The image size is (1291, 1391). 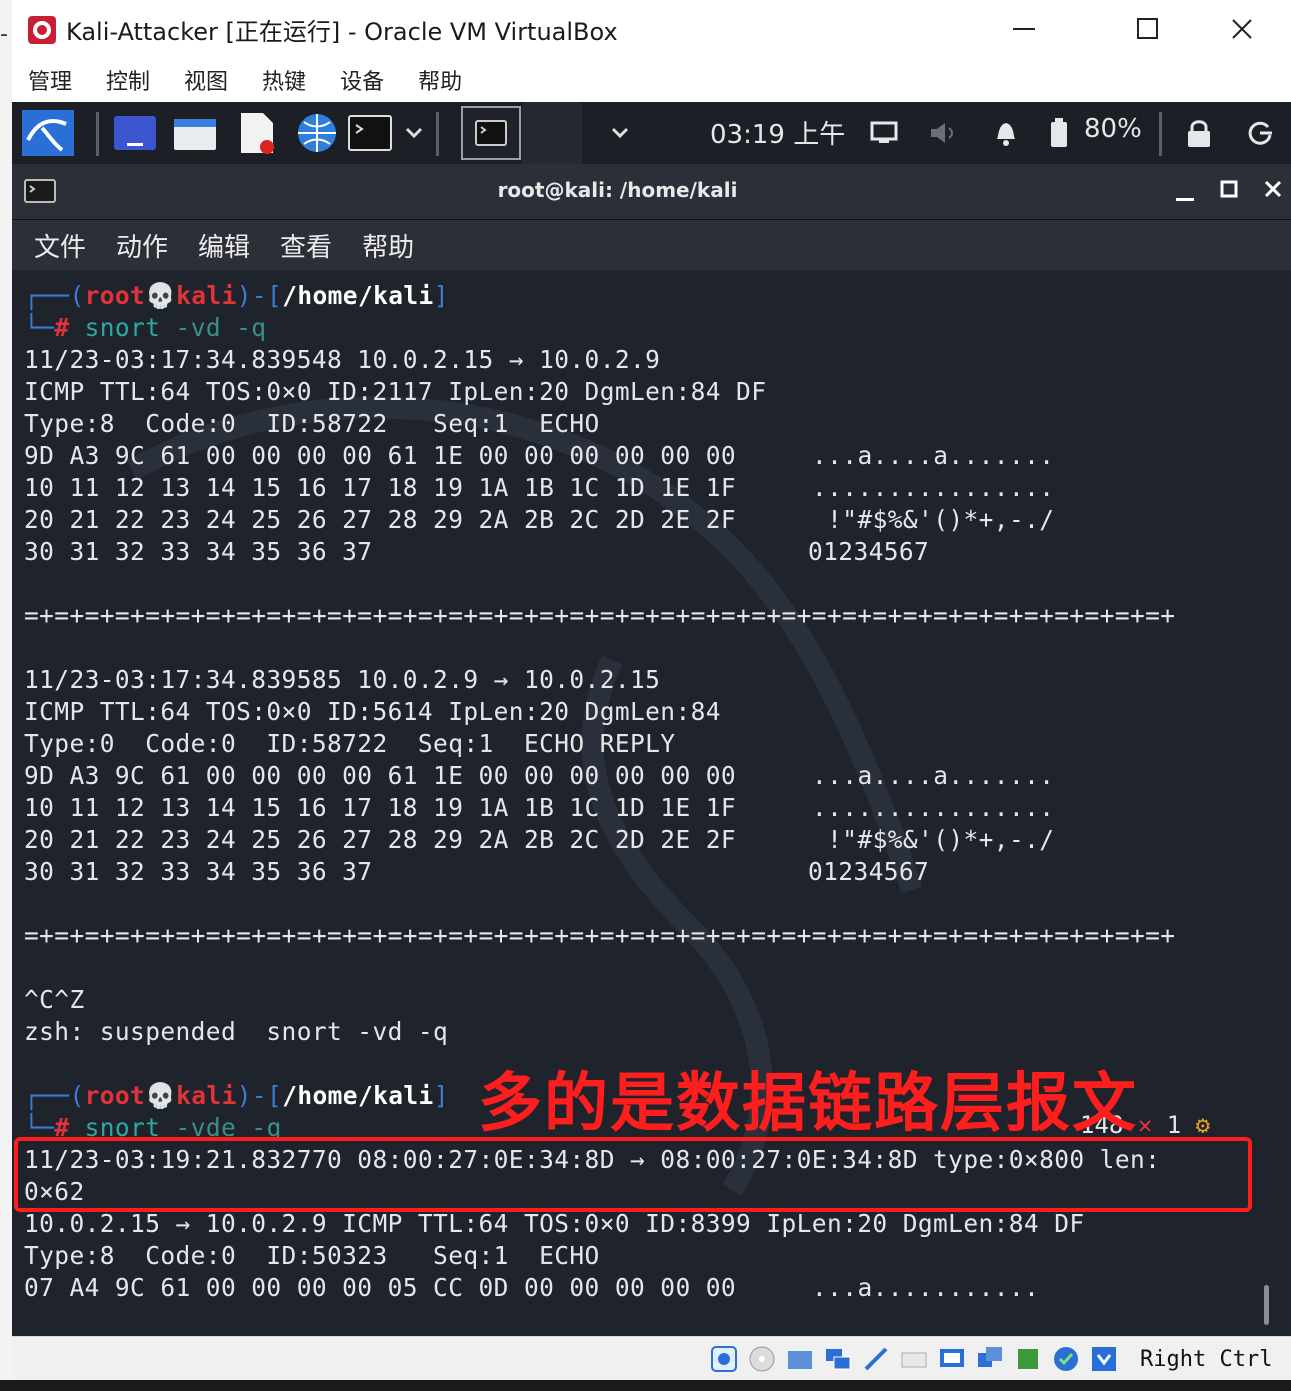 What do you see at coordinates (1266, 1305) in the screenshot?
I see `terminal-scrollbar` at bounding box center [1266, 1305].